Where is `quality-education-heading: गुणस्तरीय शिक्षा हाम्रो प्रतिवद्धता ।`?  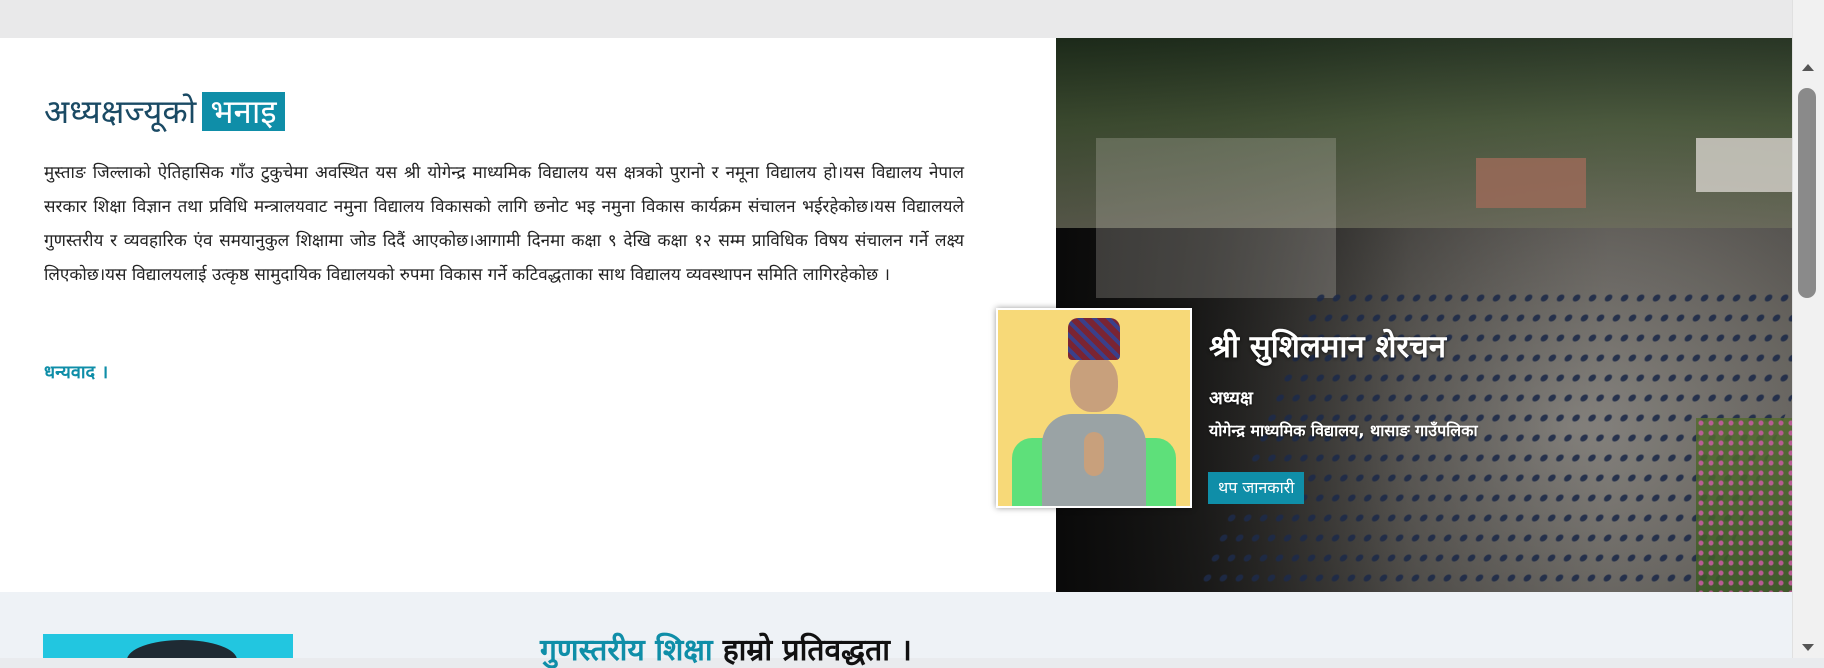
quality-education-heading: गुणस्तरीय शिक्षा हाम्रो प्रतिवद्धता । is located at coordinates (726, 651).